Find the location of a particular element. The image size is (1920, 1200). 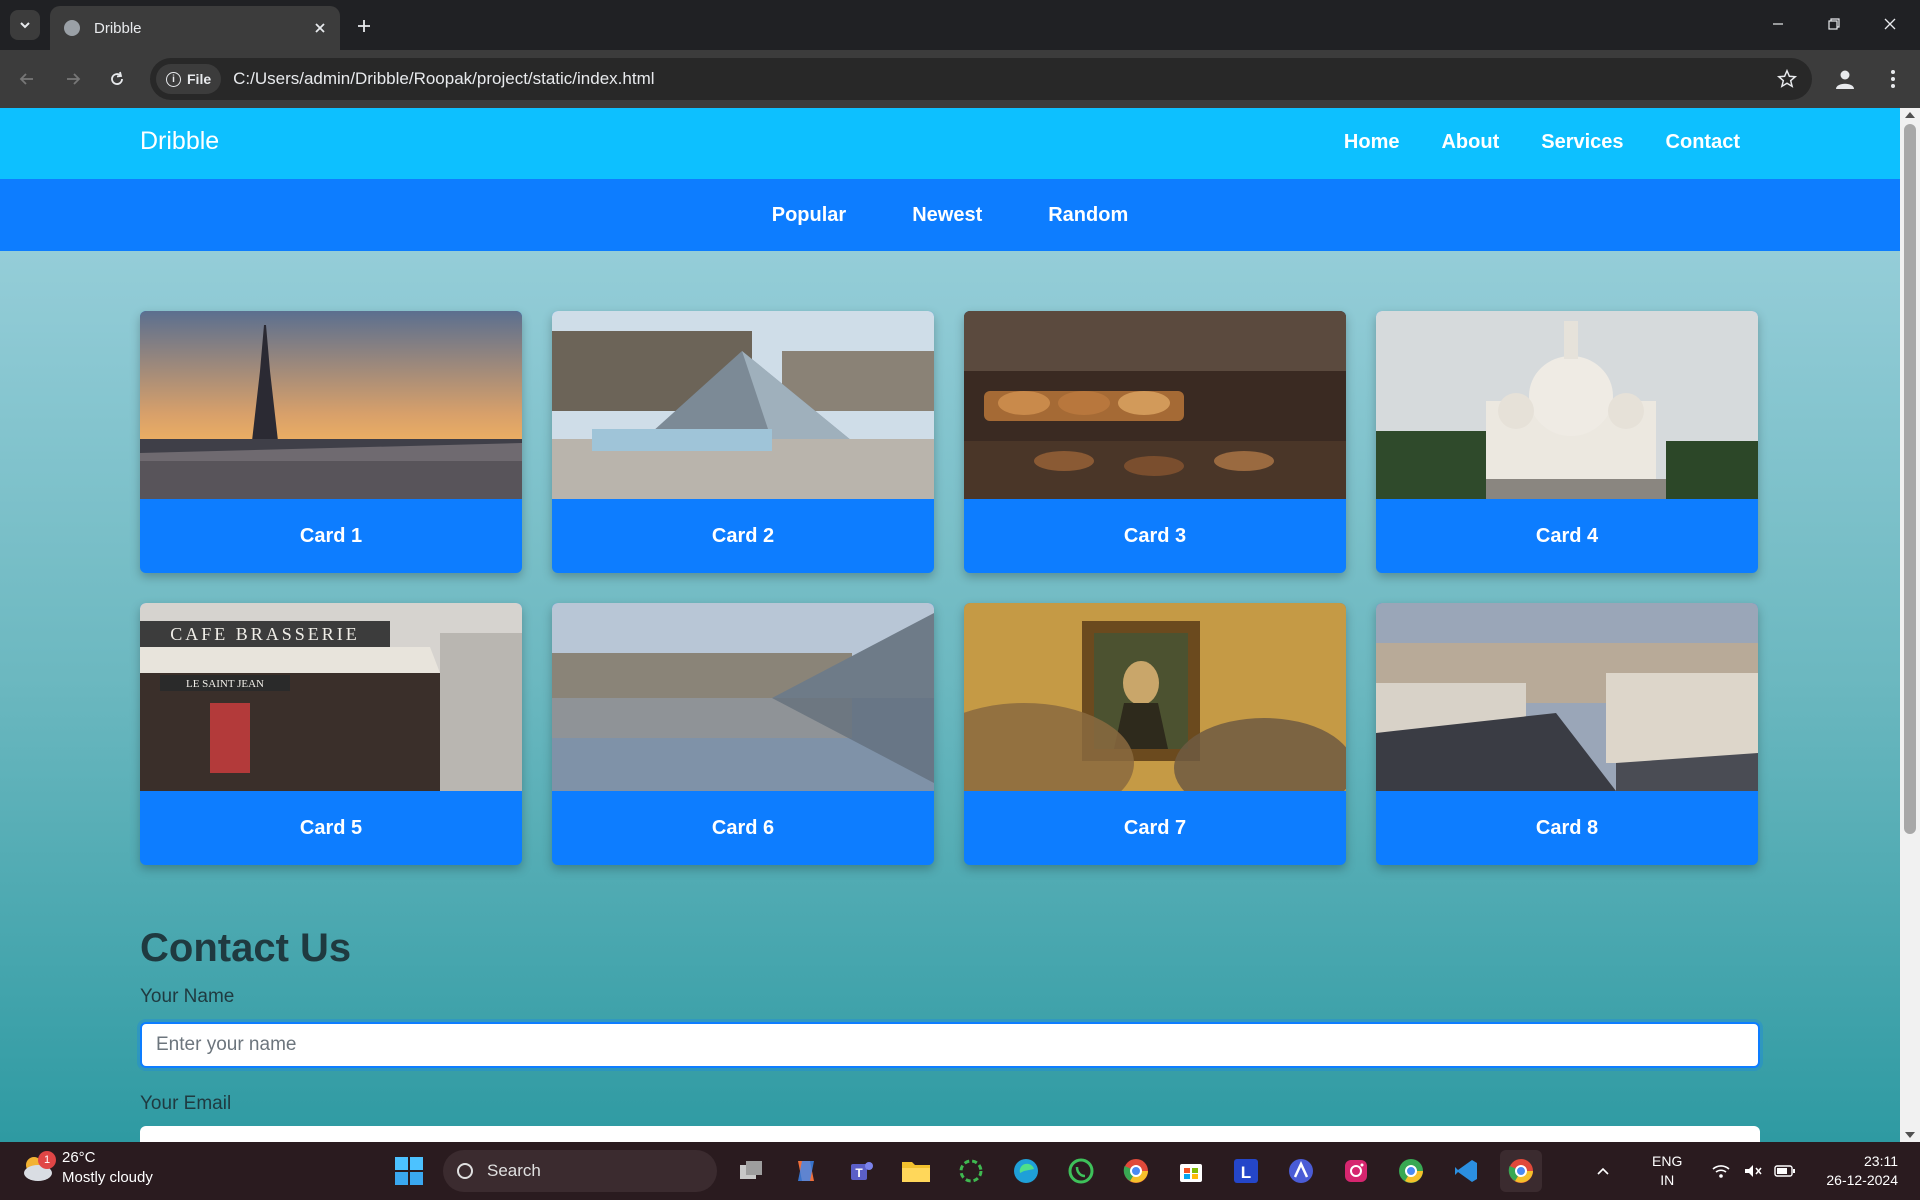

taskbar-search-label: Search is located at coordinates (514, 1170).